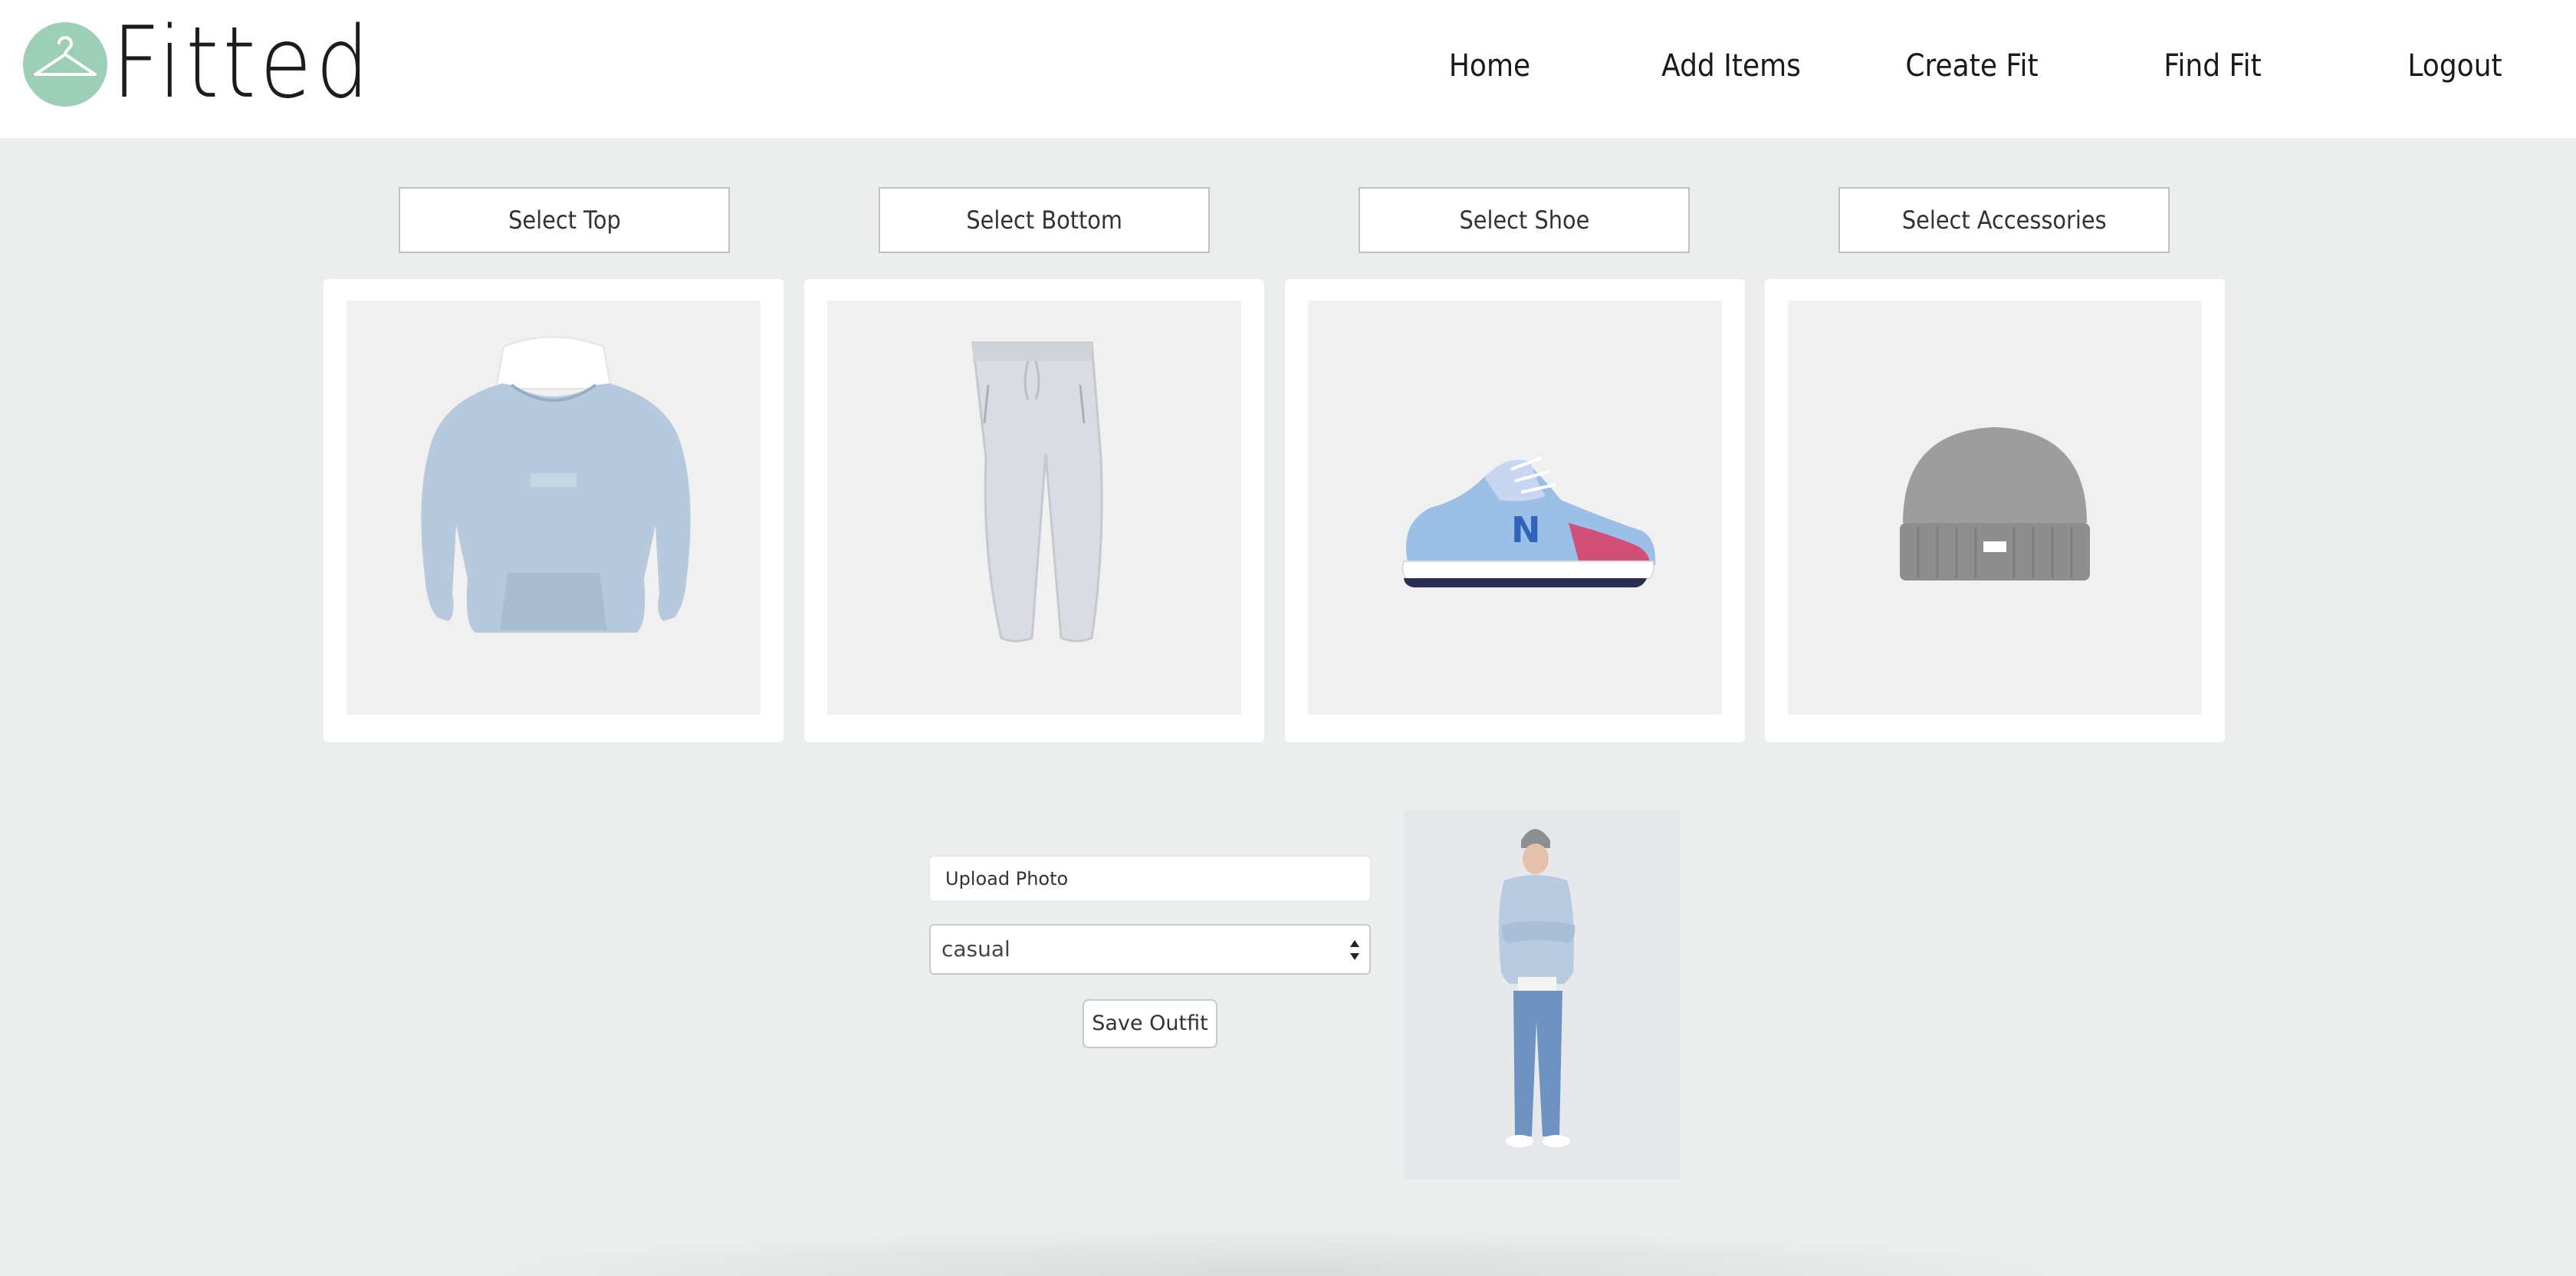 The width and height of the screenshot is (2576, 1276). I want to click on top-item-card, so click(554, 510).